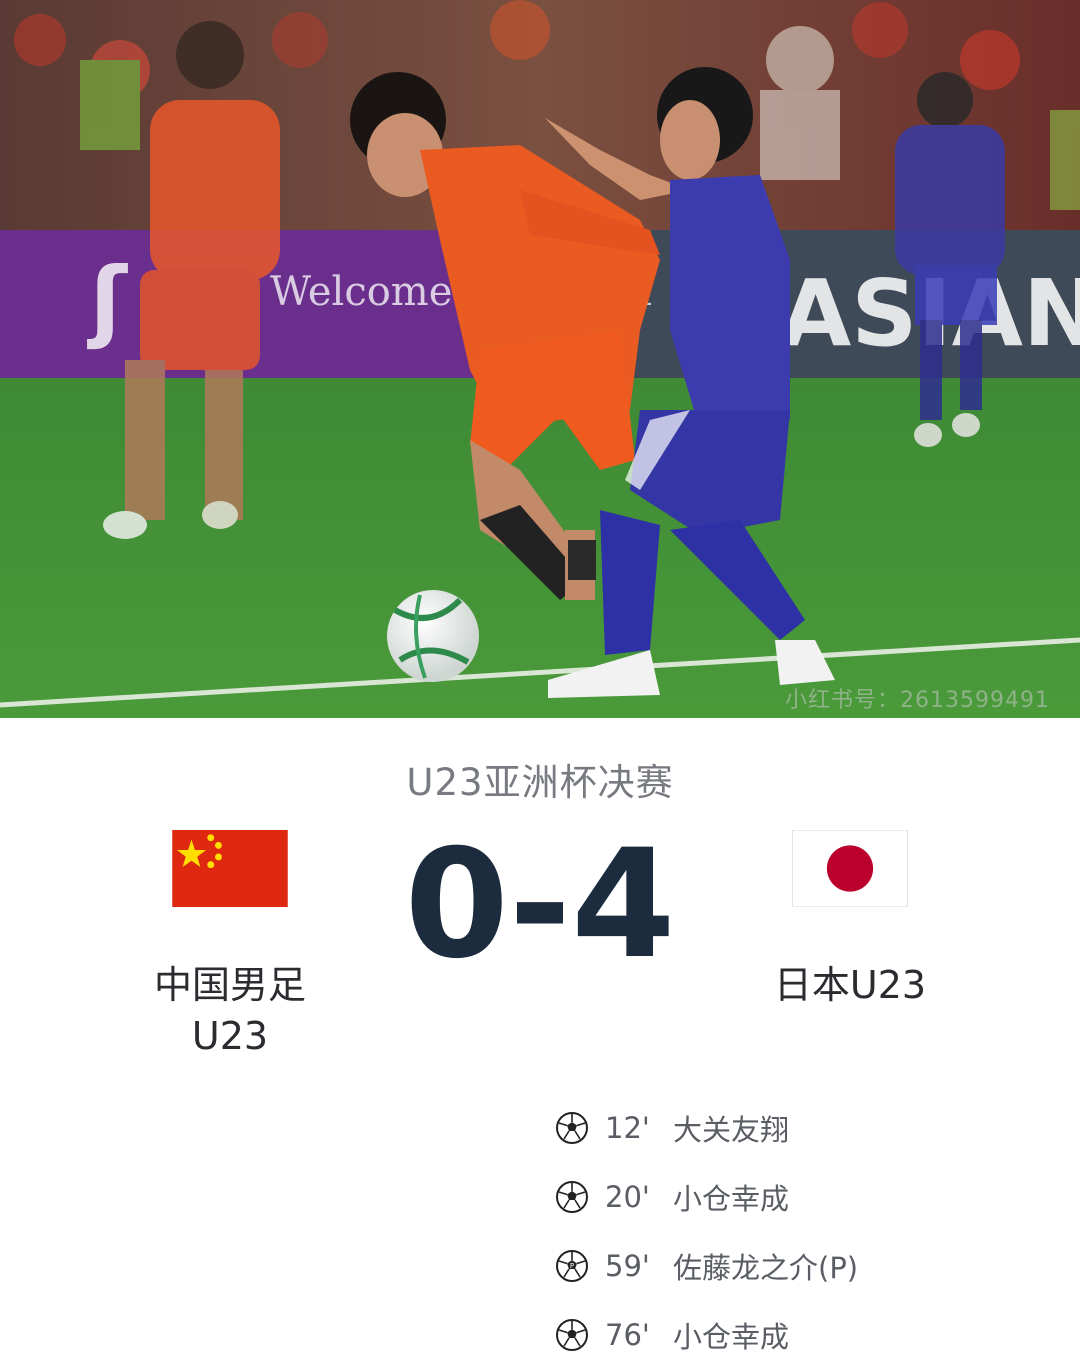 Image resolution: width=1080 pixels, height=1356 pixels. Describe the element at coordinates (107, 299) in the screenshot. I see `svg-text: ʃ` at that location.